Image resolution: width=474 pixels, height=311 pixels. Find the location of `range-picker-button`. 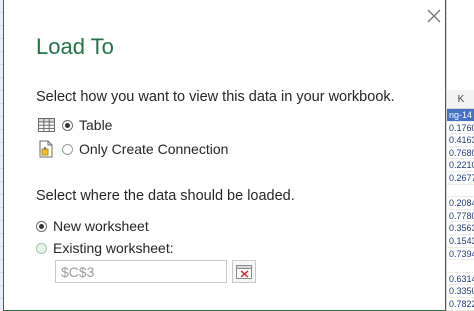

range-picker-button is located at coordinates (244, 271).